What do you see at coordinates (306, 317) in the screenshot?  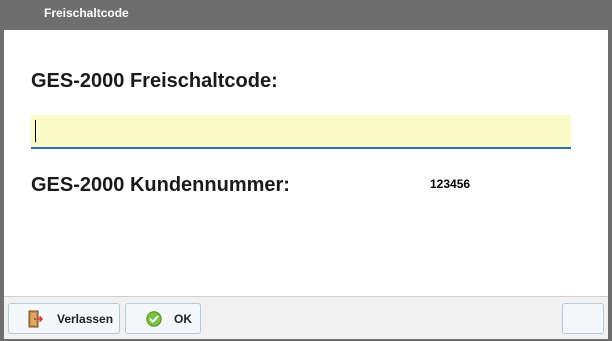 I see `button-bar: Verlassen OK` at bounding box center [306, 317].